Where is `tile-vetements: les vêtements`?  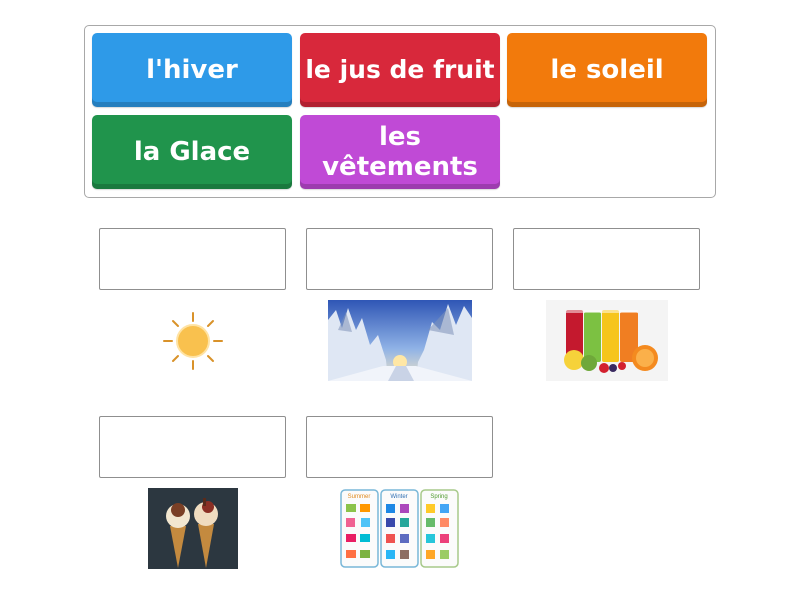
tile-vetements: les vêtements is located at coordinates (400, 152).